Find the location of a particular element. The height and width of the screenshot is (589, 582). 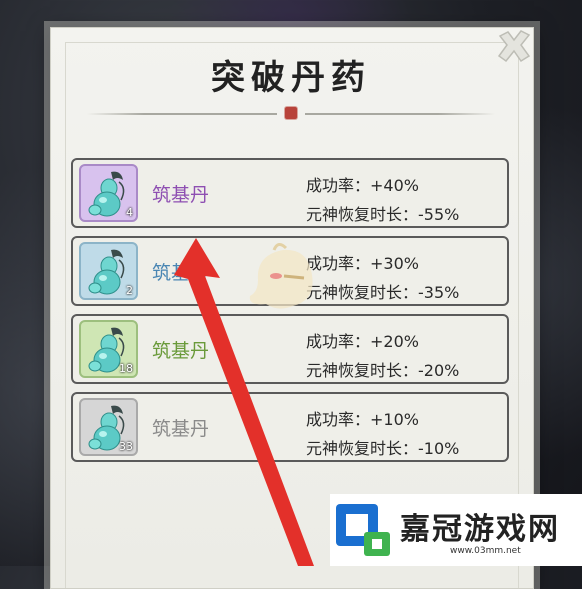

title-divider is located at coordinates (291, 113).